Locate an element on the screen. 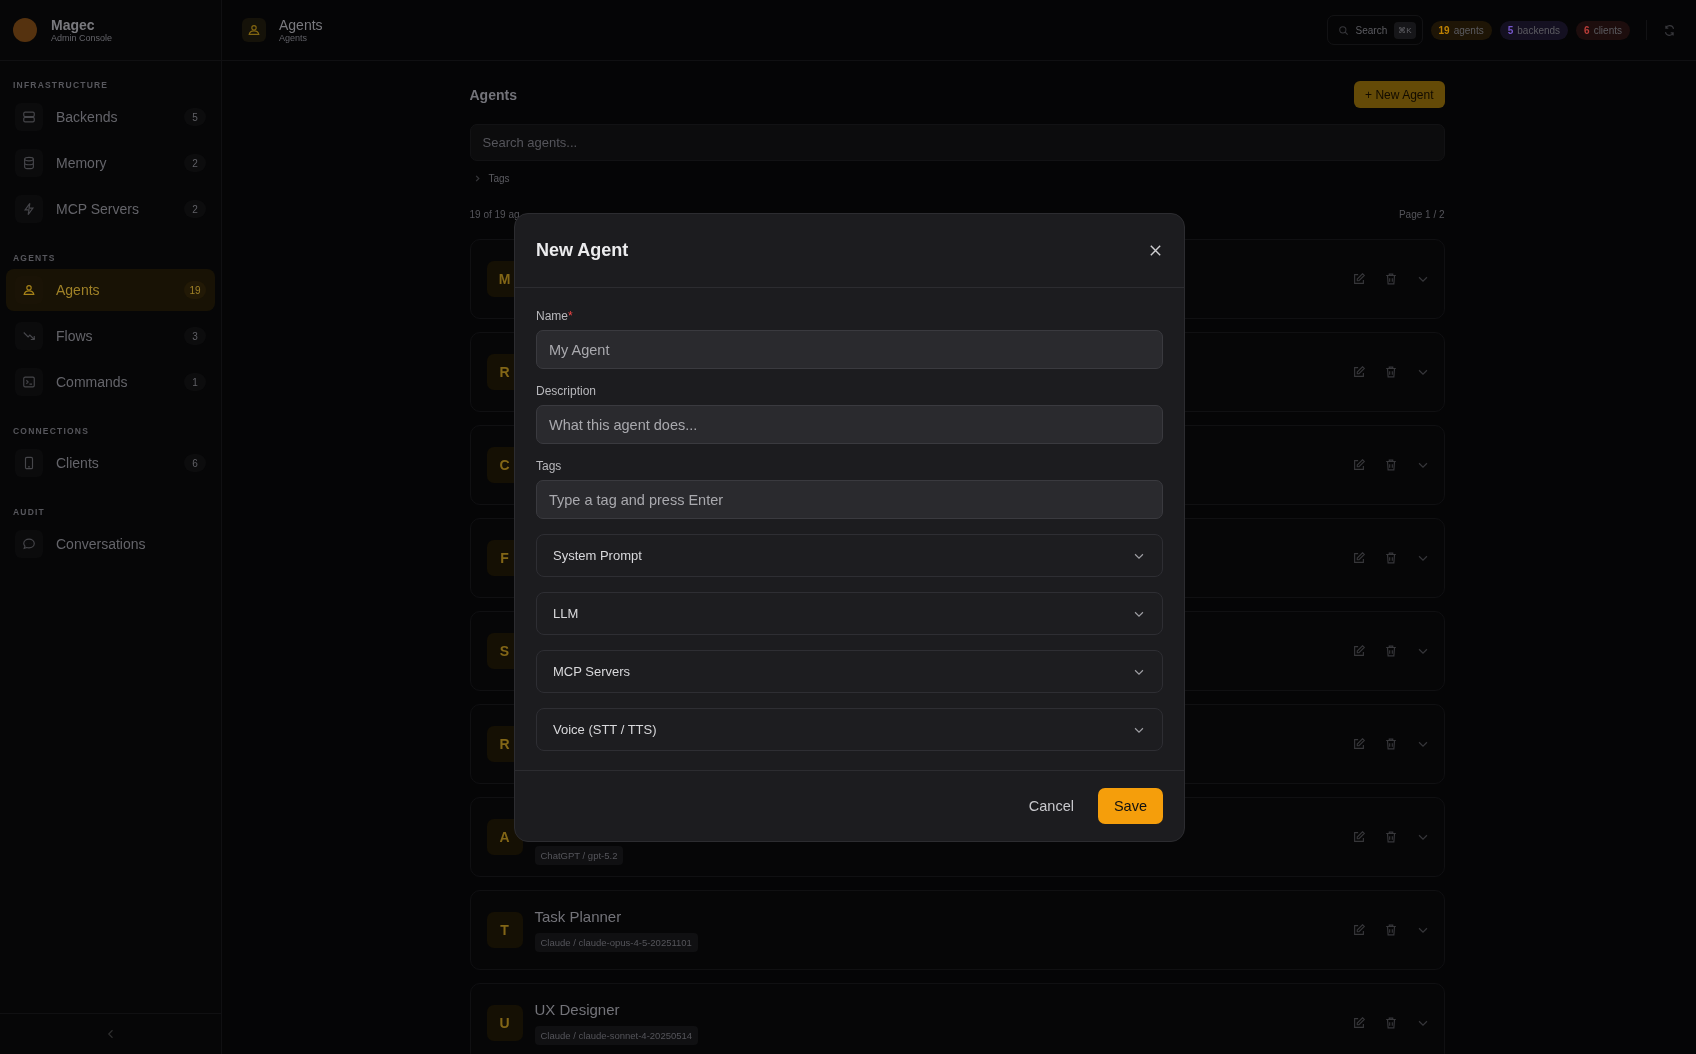 This screenshot has width=1696, height=1054. collapsible-section: Voice (STT / TTS) is located at coordinates (849, 729).